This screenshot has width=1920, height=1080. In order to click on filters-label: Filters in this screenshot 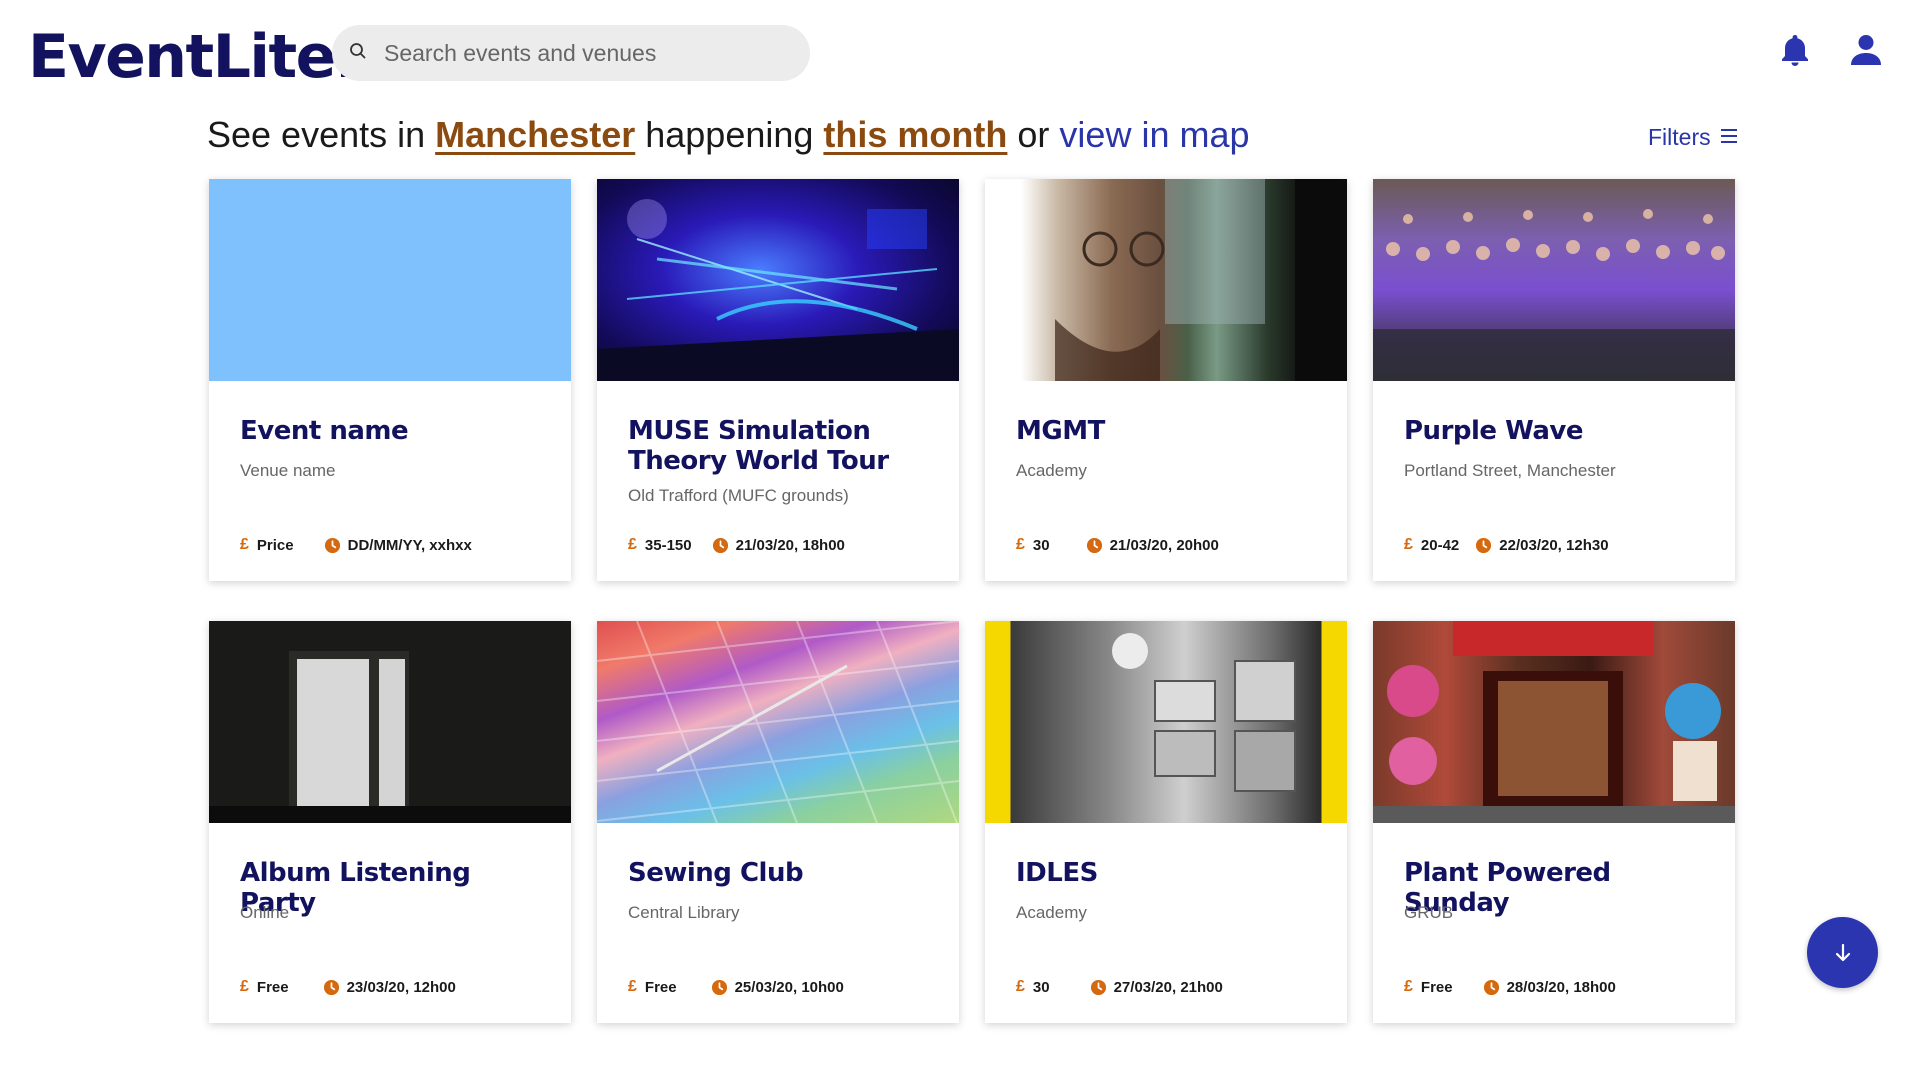, I will do `click(1679, 137)`.